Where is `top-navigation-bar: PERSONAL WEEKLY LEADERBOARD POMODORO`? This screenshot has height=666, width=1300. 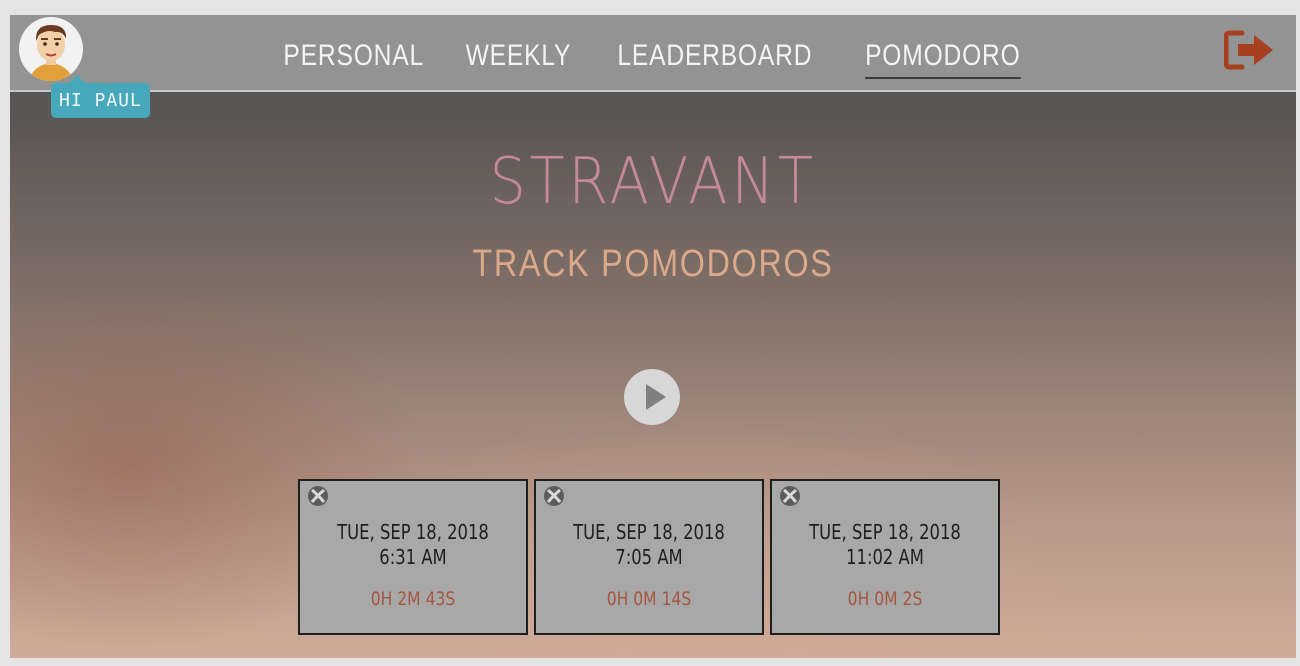 top-navigation-bar: PERSONAL WEEKLY LEADERBOARD POMODORO is located at coordinates (653, 53).